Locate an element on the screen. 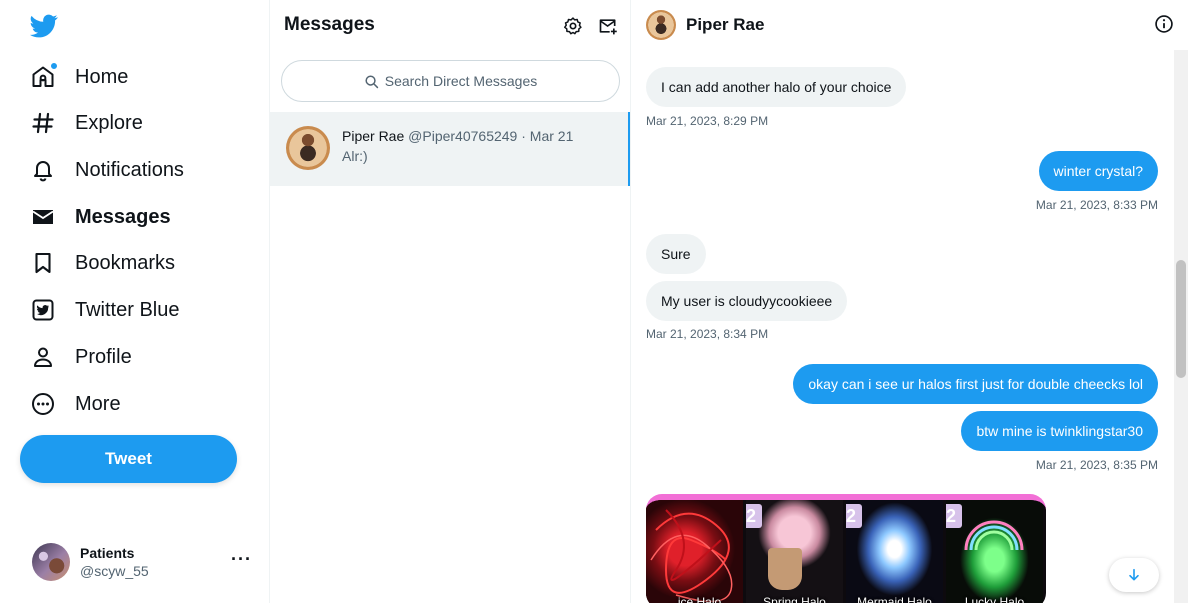  message-bubble-received: My user is cloudyycookieee is located at coordinates (747, 301).